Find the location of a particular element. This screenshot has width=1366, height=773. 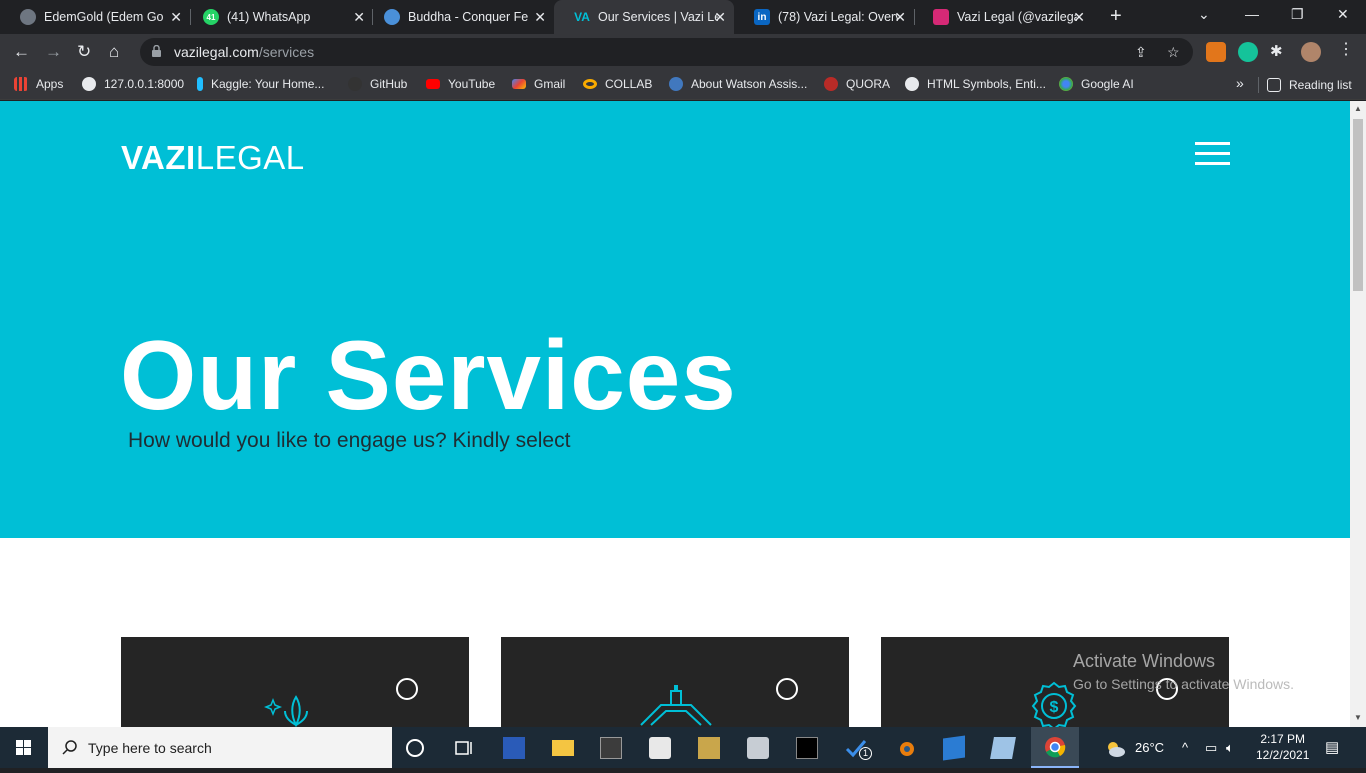

windows-logo-icon is located at coordinates (23, 747).